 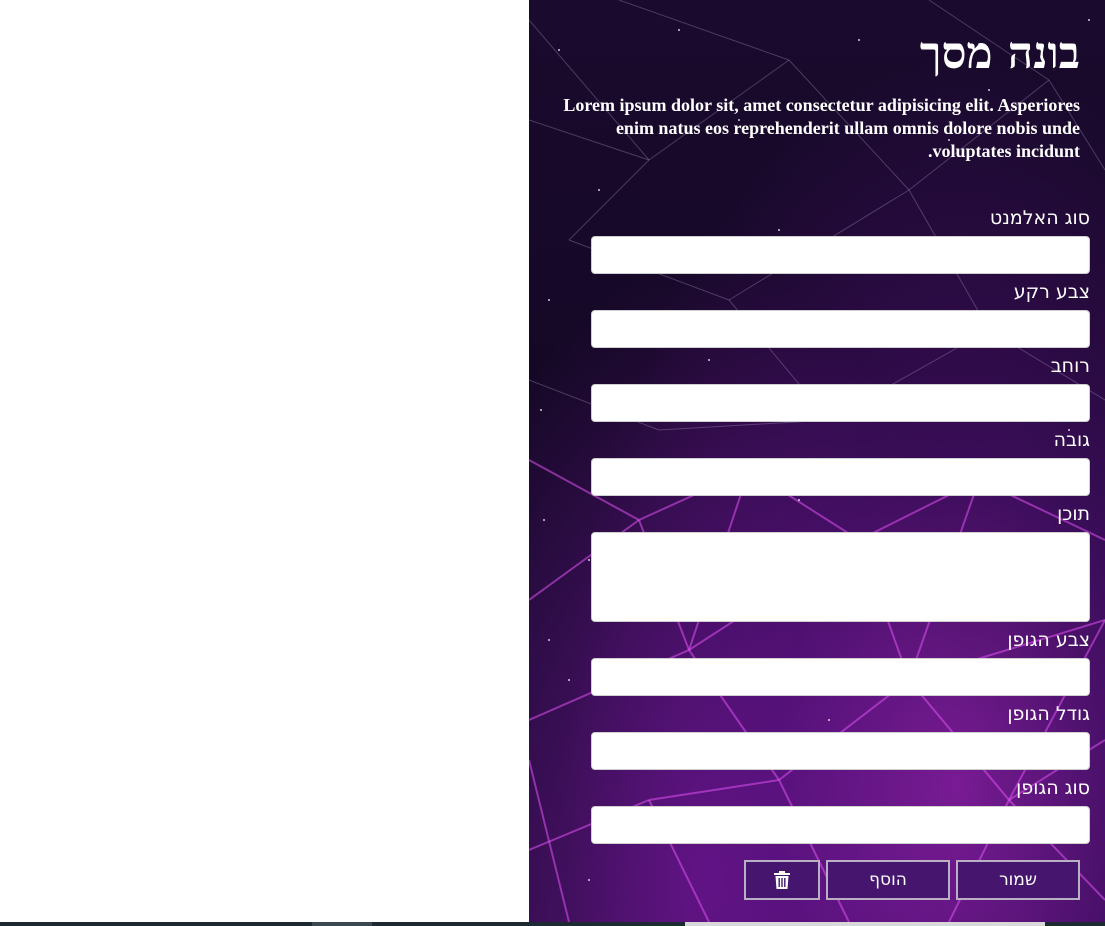 I want to click on page-title: בונה מסך, so click(x=999, y=53).